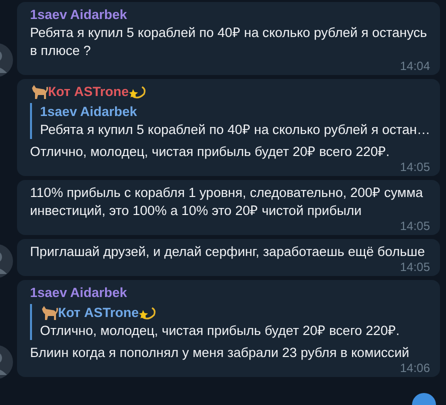 The height and width of the screenshot is (405, 446). I want to click on message-text: 110% прибыль с корабля 1 уровня, следовательно, 200₽ сумма инвестиций, это 100% а 10% это 20₽ чистой прибыли, so click(227, 202).